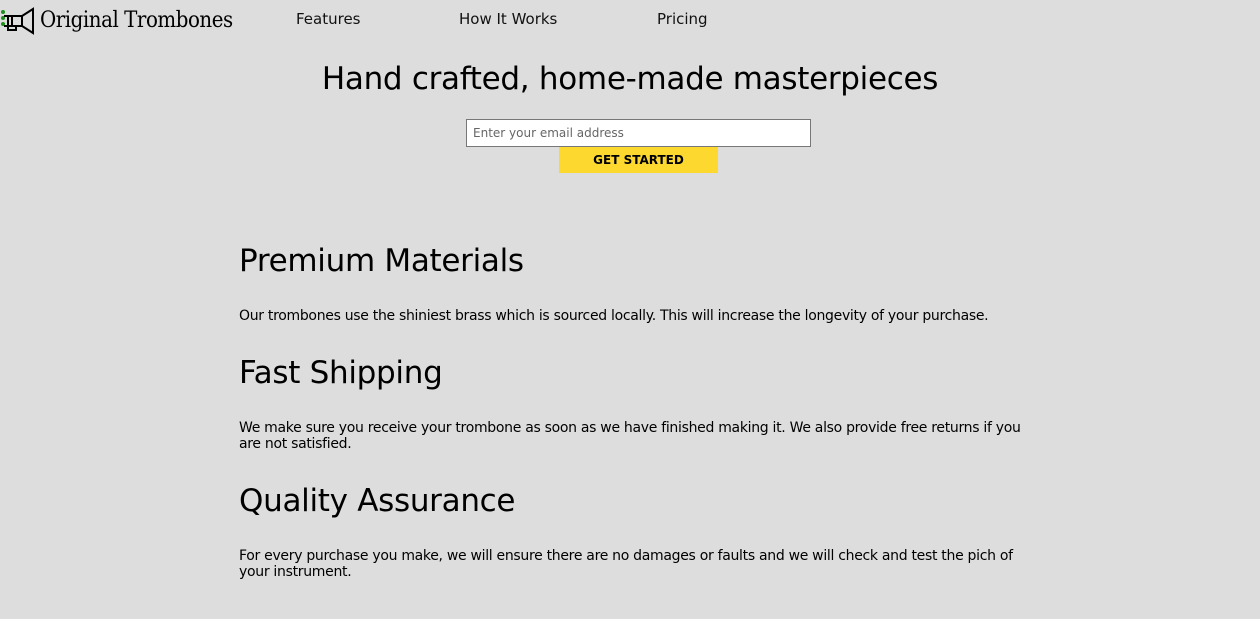 This screenshot has height=619, width=1260. I want to click on trombone-icon, so click(17, 21).